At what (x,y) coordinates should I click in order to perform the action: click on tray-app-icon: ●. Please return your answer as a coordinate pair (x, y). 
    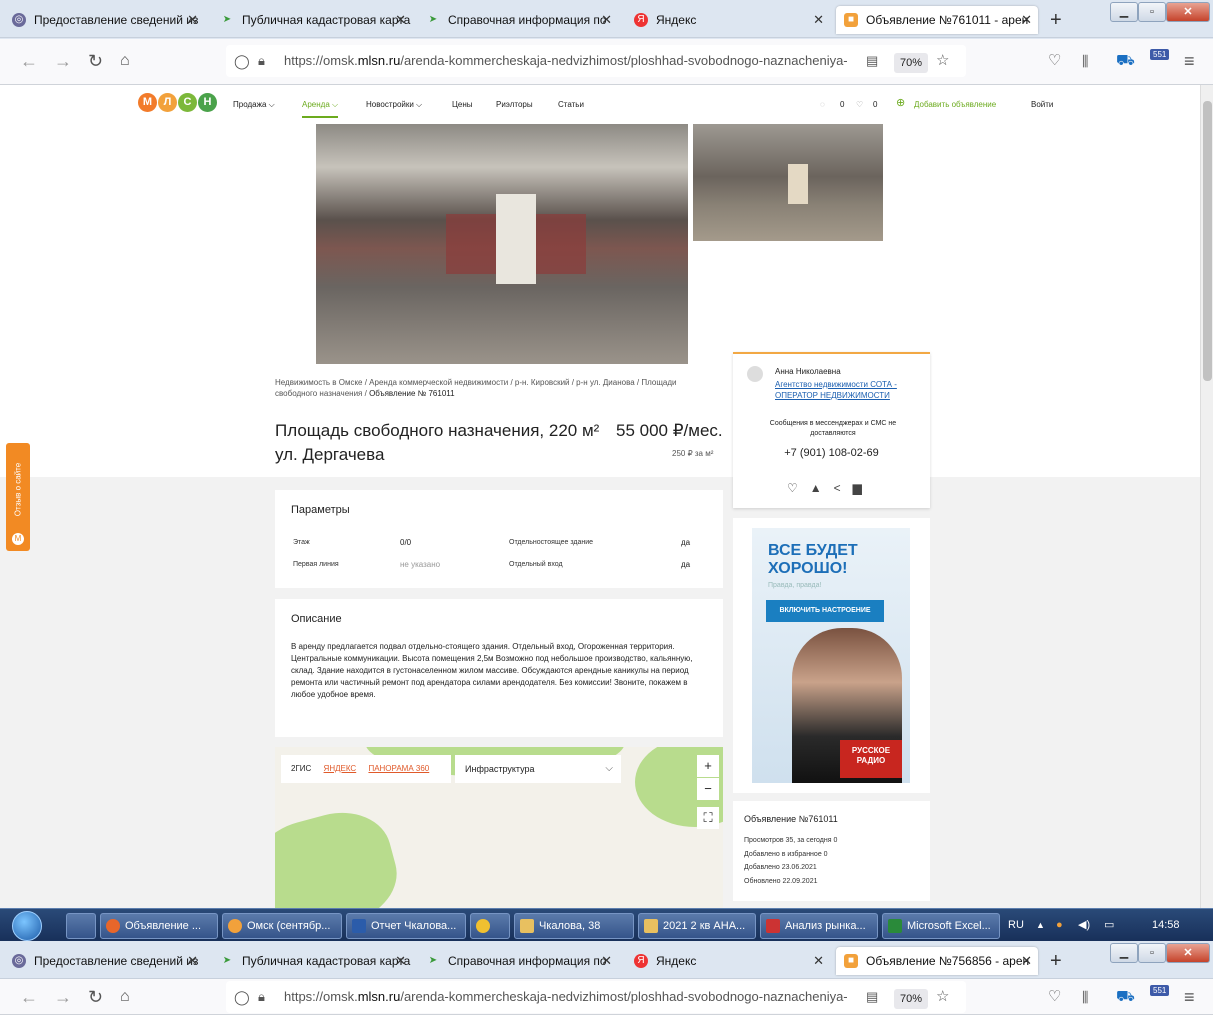
    Looking at the image, I should click on (1059, 925).